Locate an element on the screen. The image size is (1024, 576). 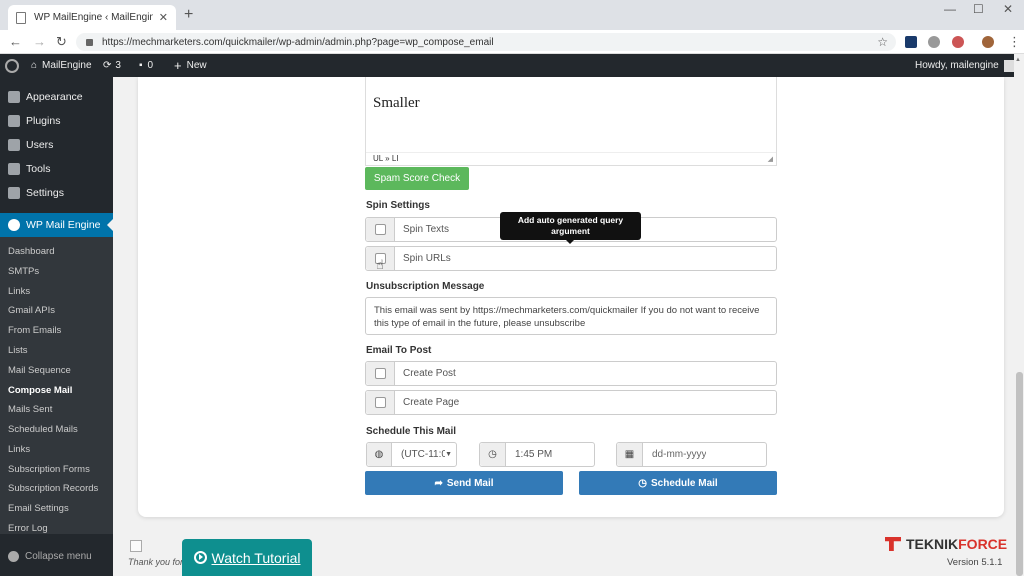
create-page-row: Create Page is located at coordinates (571, 402).